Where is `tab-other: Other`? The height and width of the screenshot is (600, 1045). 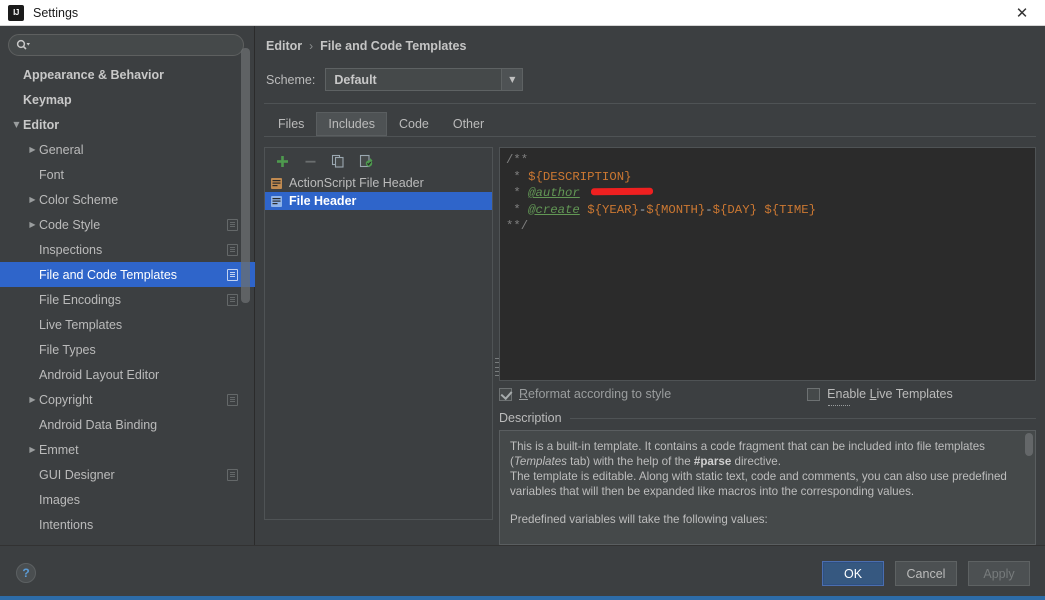
tab-other: Other is located at coordinates (468, 124).